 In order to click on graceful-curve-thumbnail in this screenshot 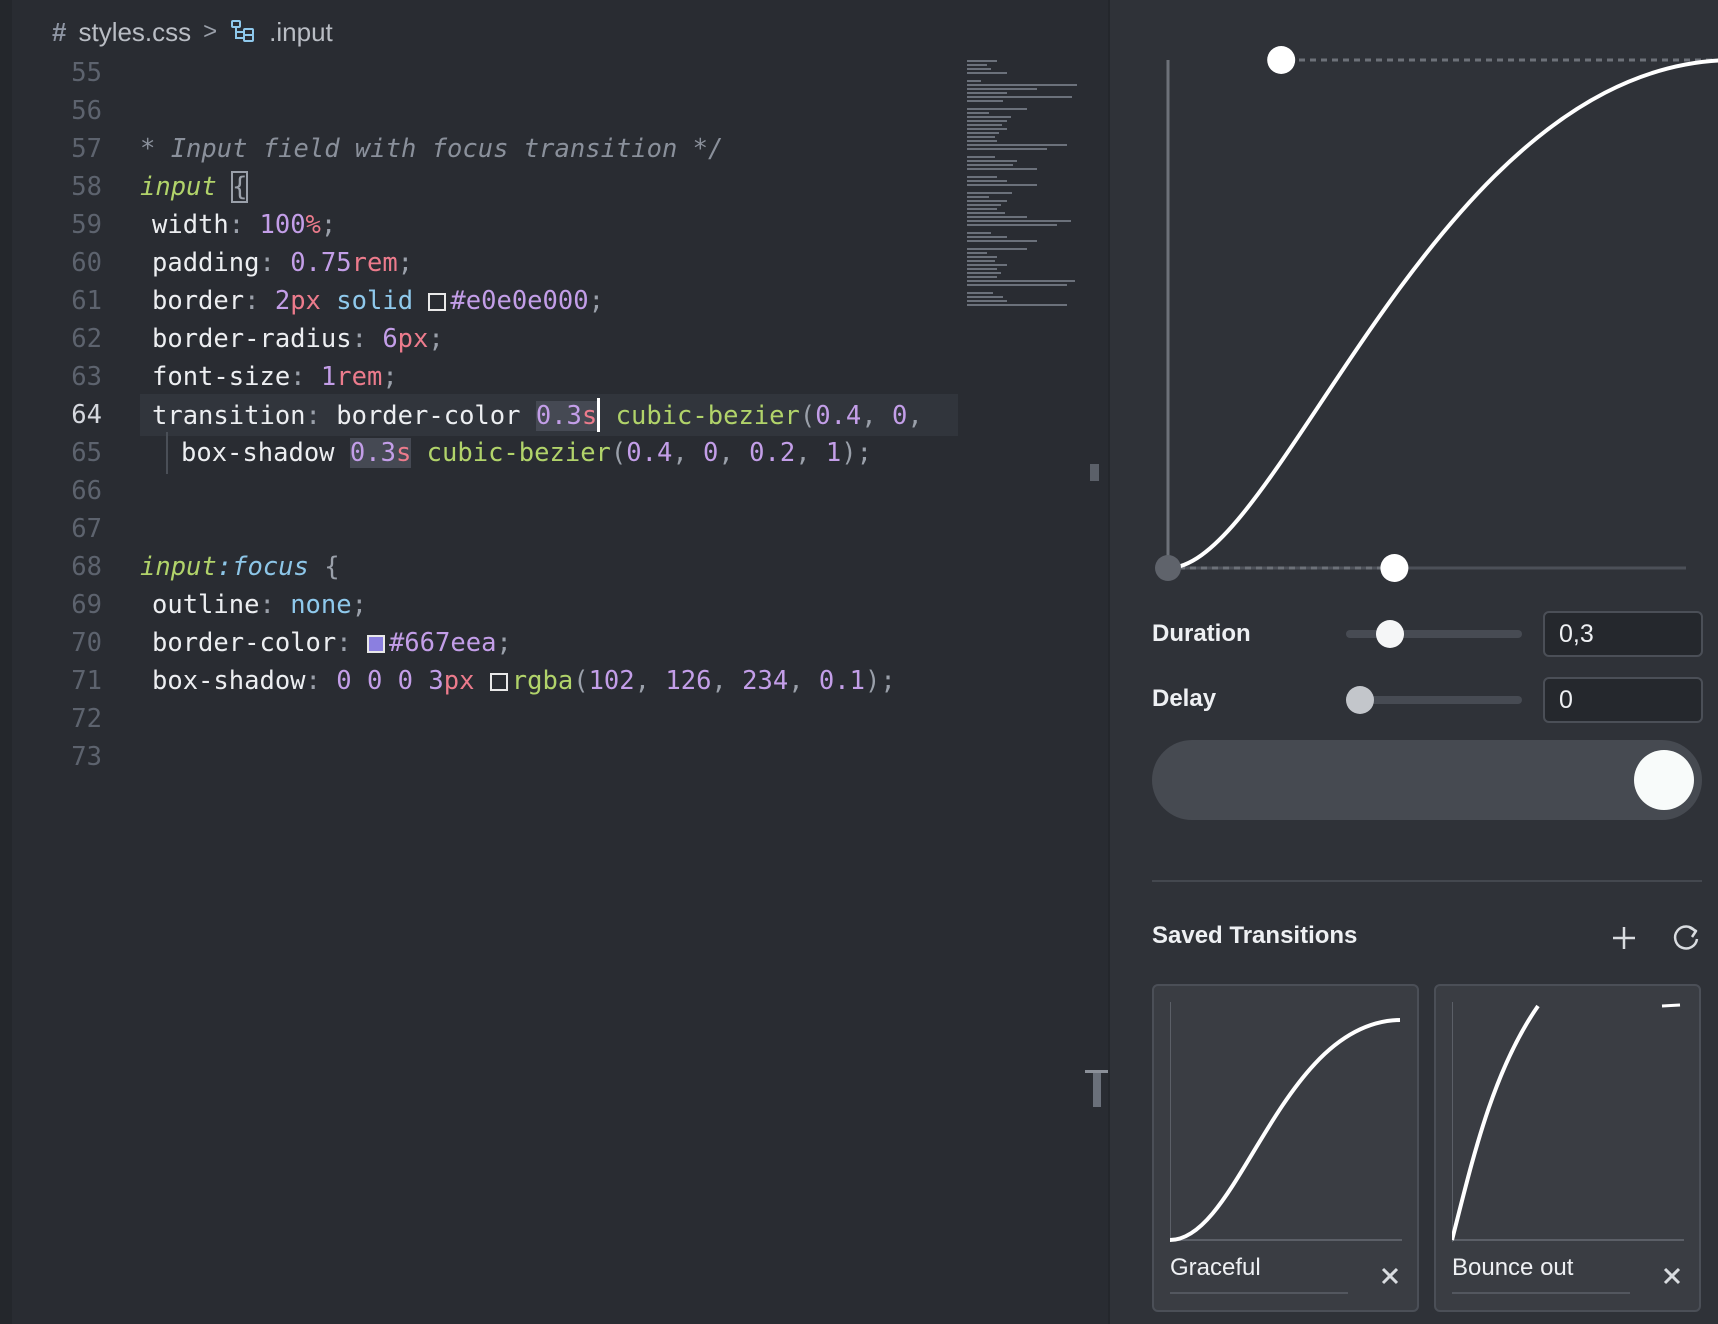, I will do `click(1286, 1122)`.